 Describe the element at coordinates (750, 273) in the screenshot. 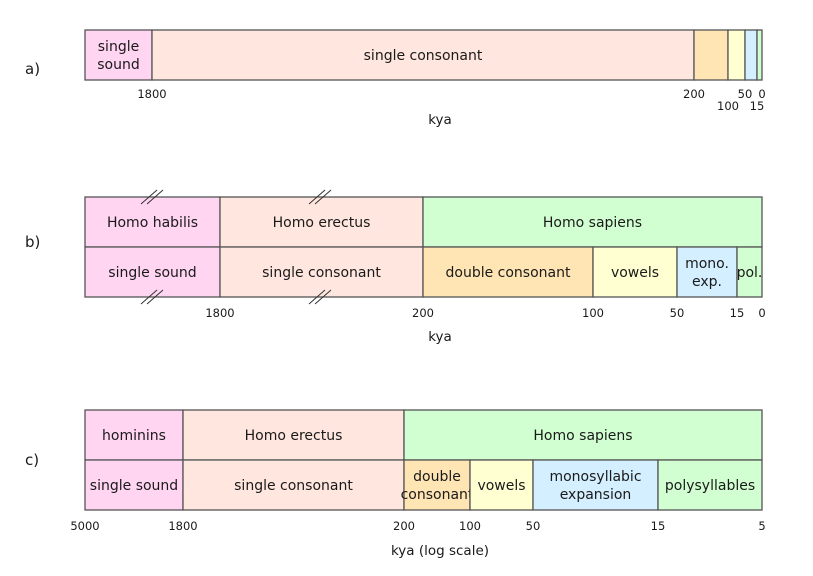

I see `segment-label: pol.` at that location.